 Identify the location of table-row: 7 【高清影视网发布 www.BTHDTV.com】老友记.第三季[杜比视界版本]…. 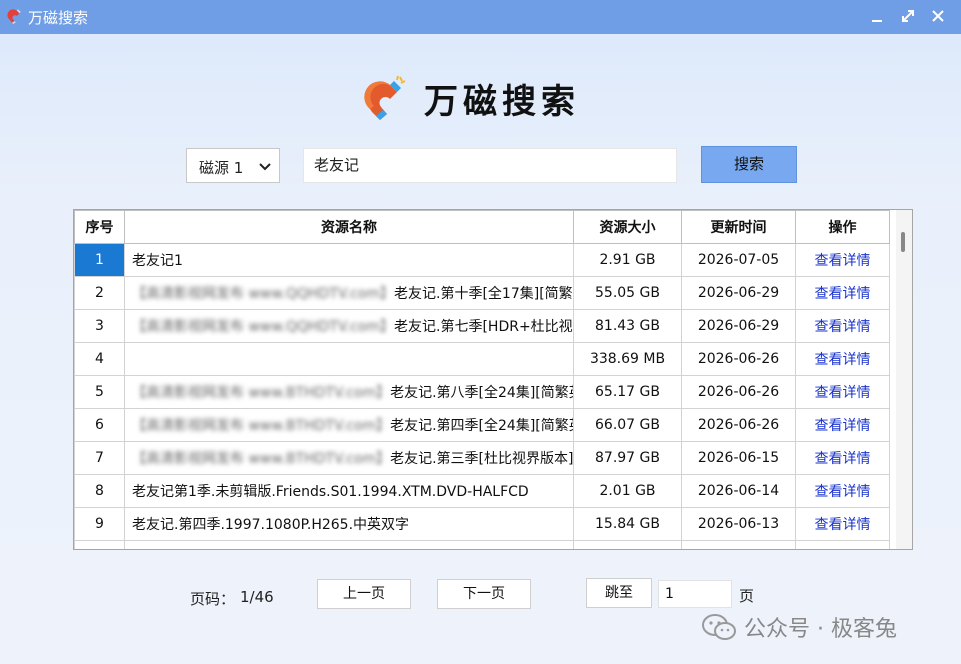
(482, 458).